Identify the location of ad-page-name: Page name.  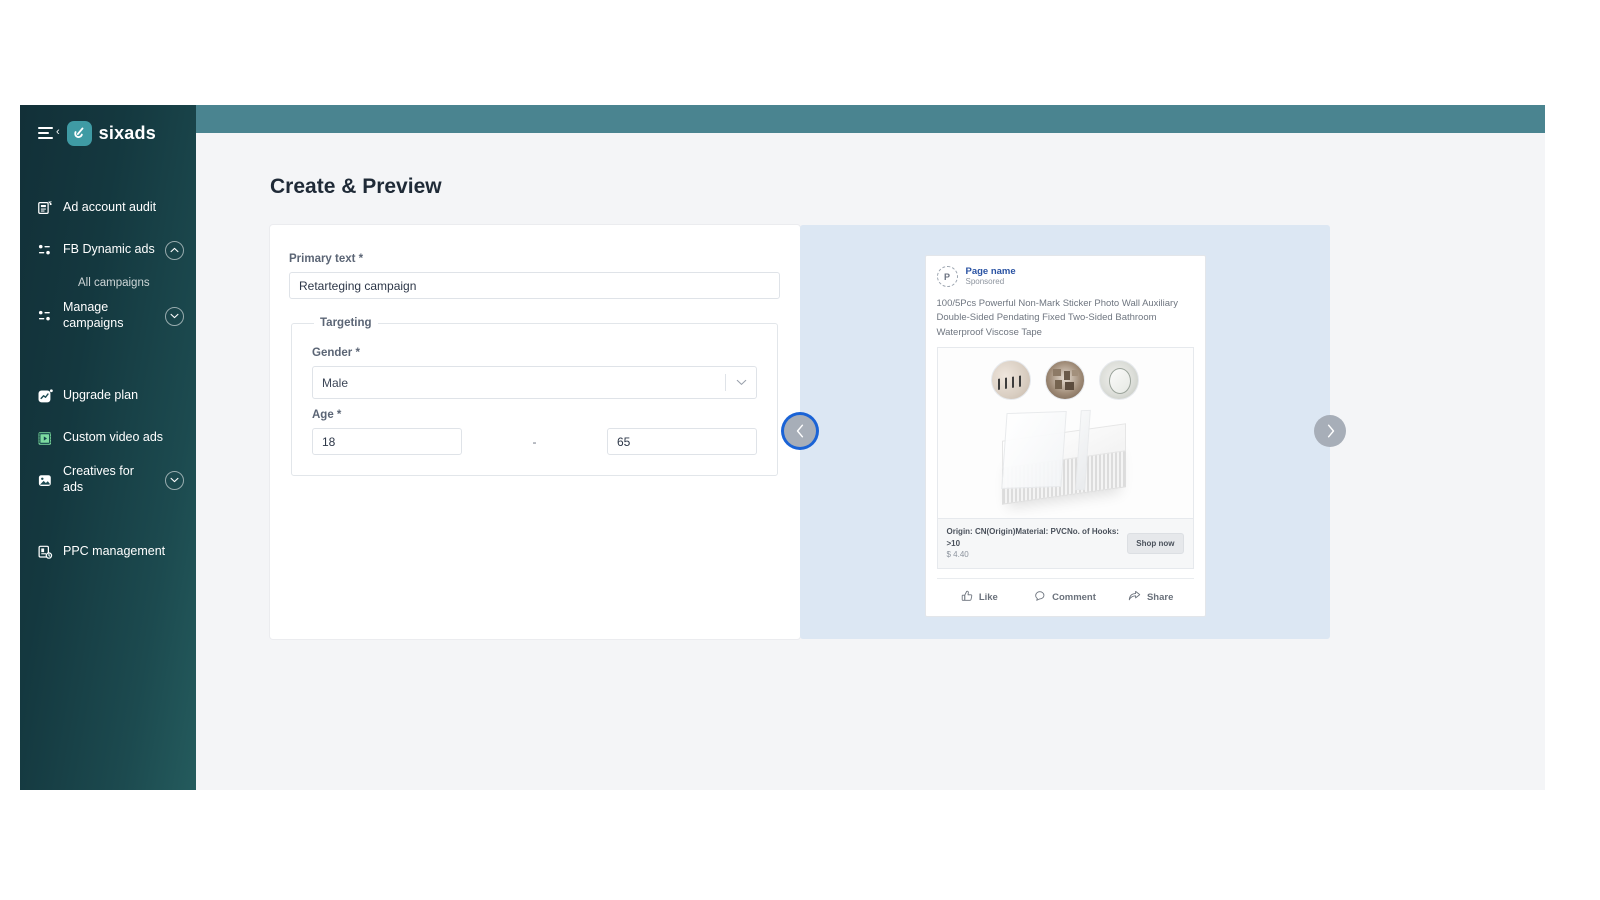
(991, 271).